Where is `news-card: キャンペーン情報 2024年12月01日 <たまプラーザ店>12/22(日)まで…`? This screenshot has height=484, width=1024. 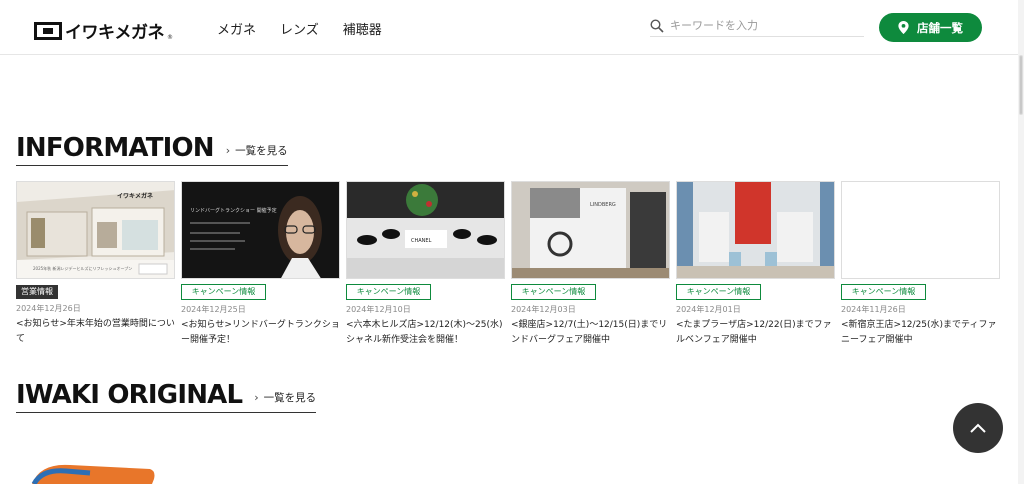
news-card: キャンペーン情報 2024年12月01日 <たまプラーザ店>12/22(日)まで… is located at coordinates (755, 264).